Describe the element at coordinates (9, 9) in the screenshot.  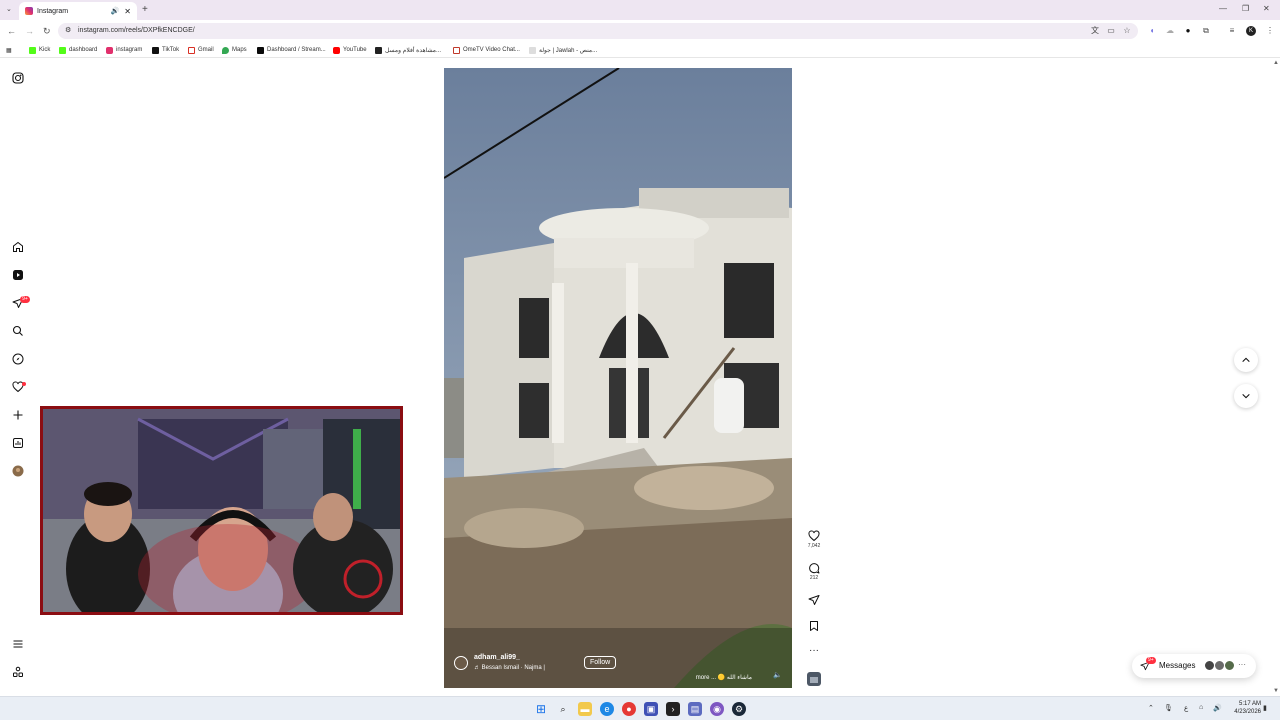
I see `tab-search-icon: ⌄` at that location.